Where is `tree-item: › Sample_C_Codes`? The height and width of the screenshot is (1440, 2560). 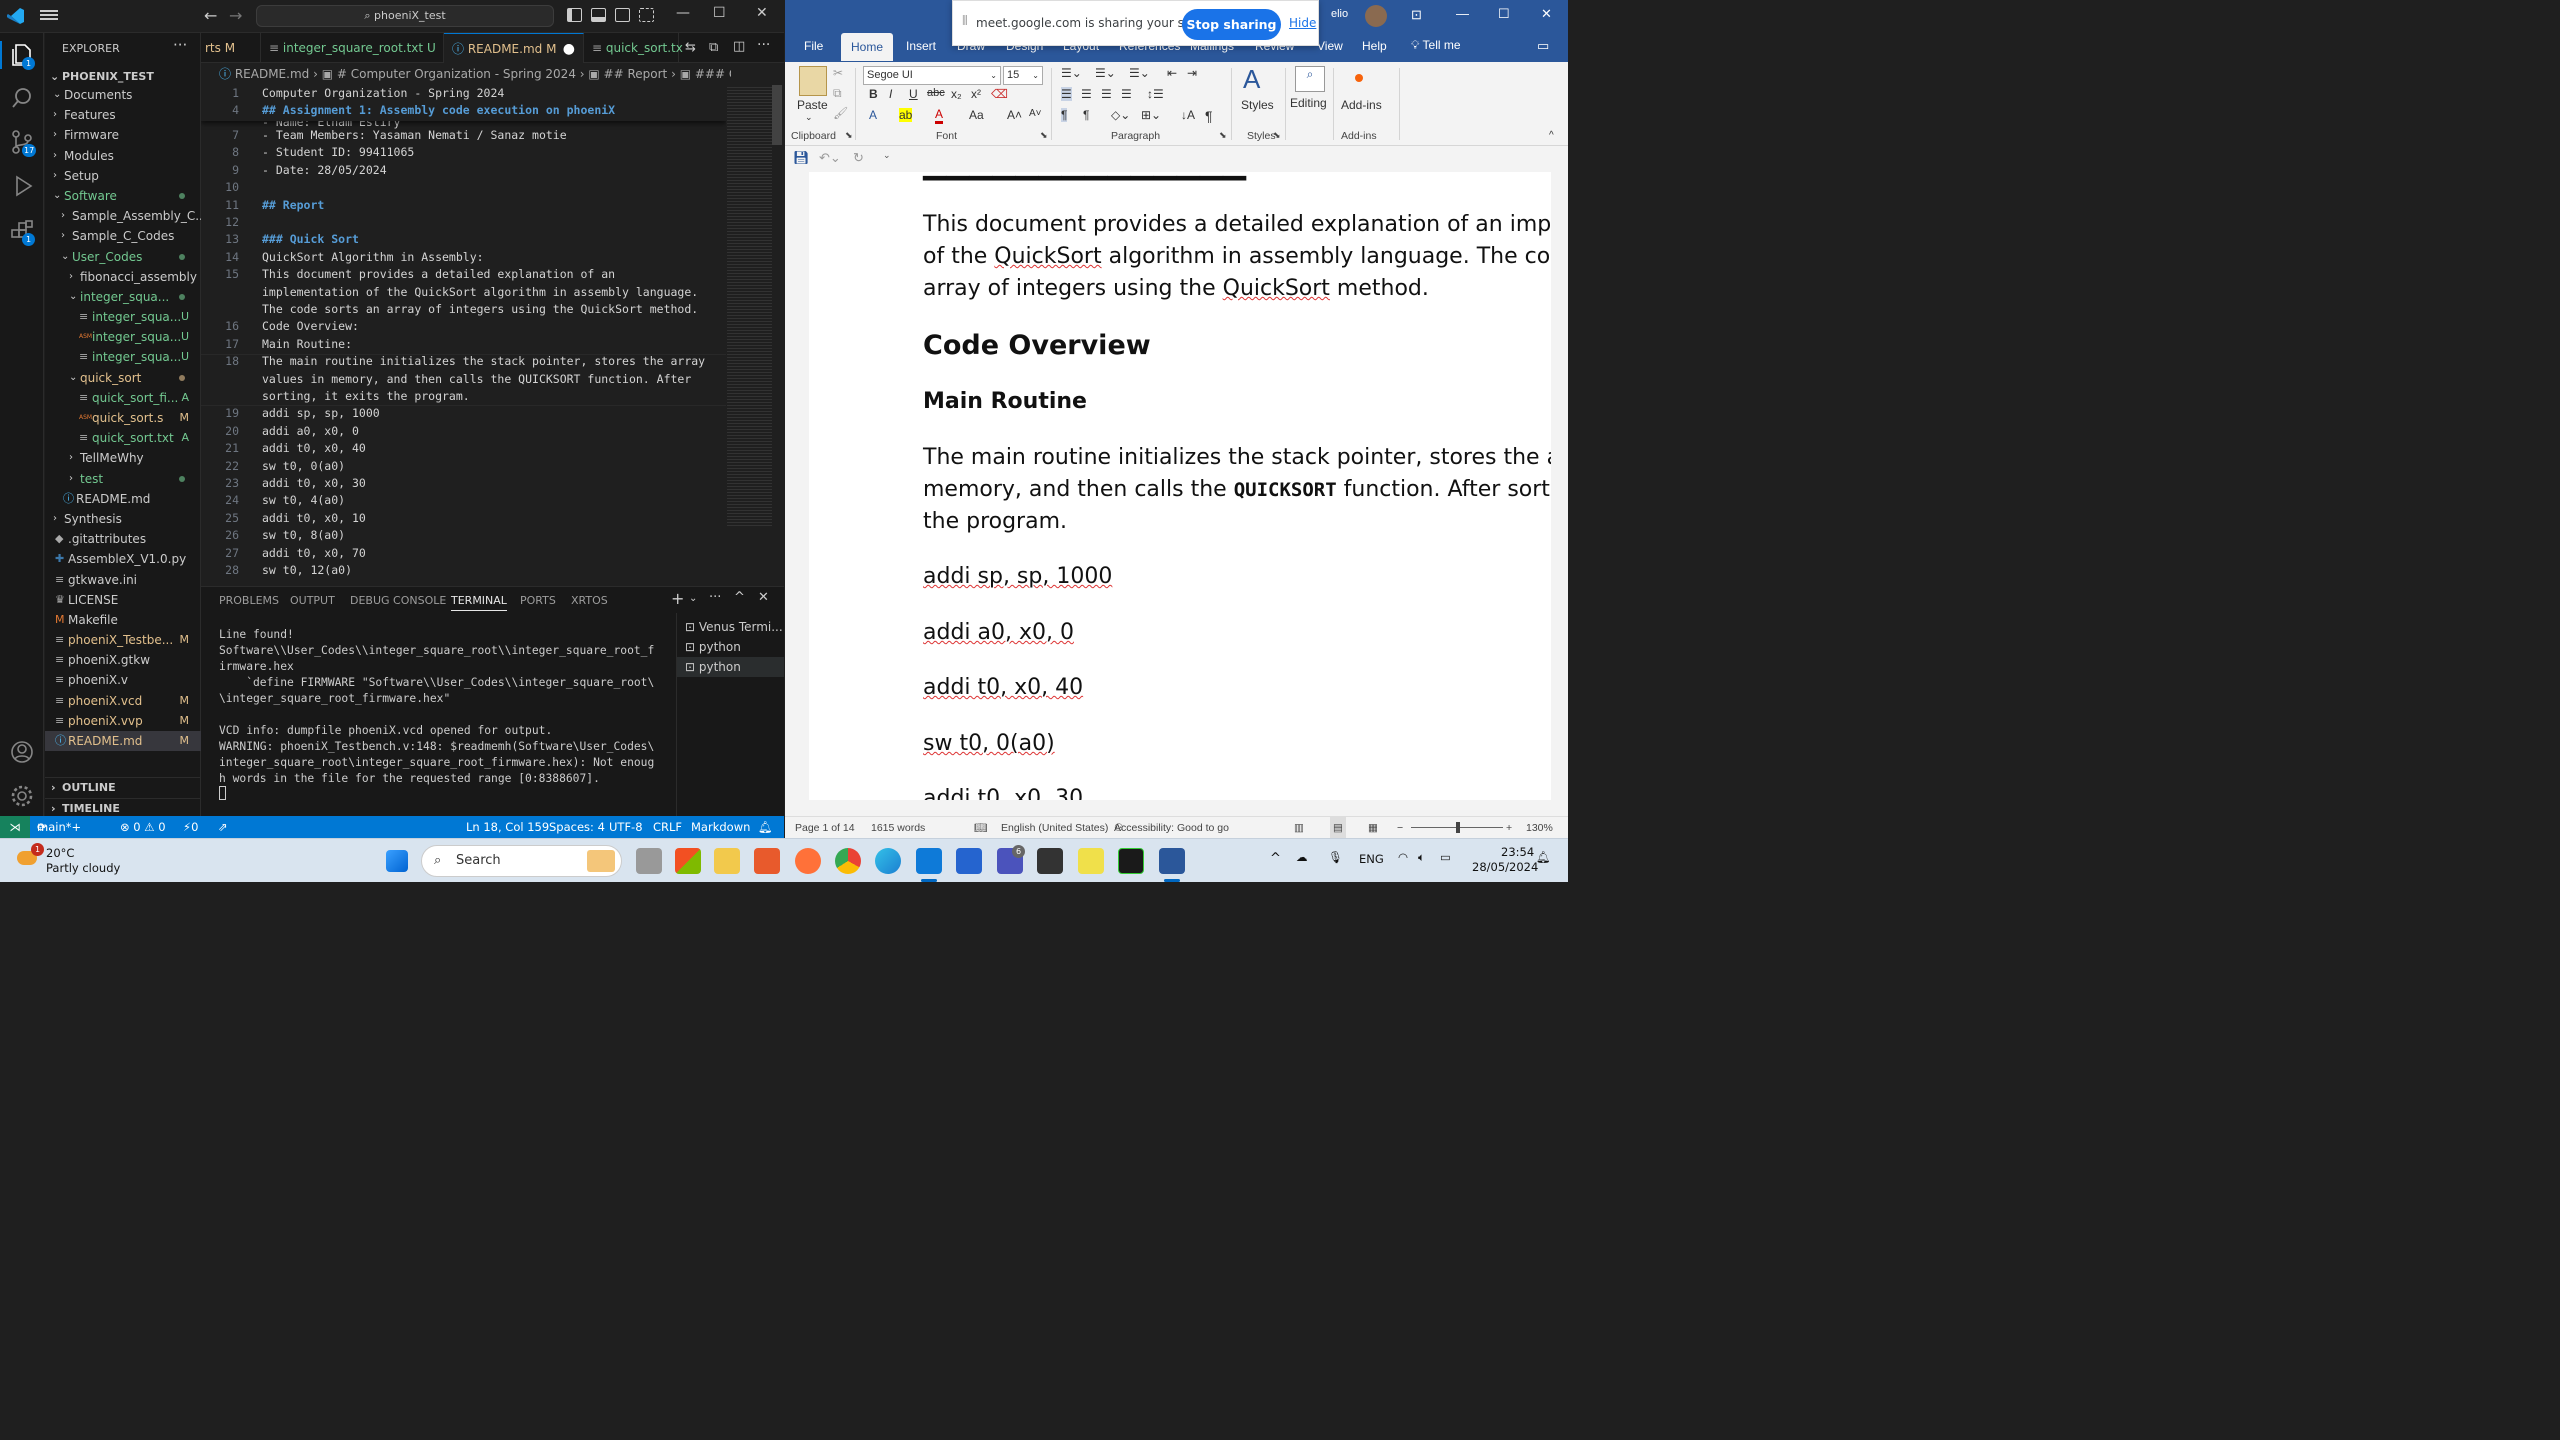
tree-item: › Sample_C_Codes is located at coordinates (123, 236).